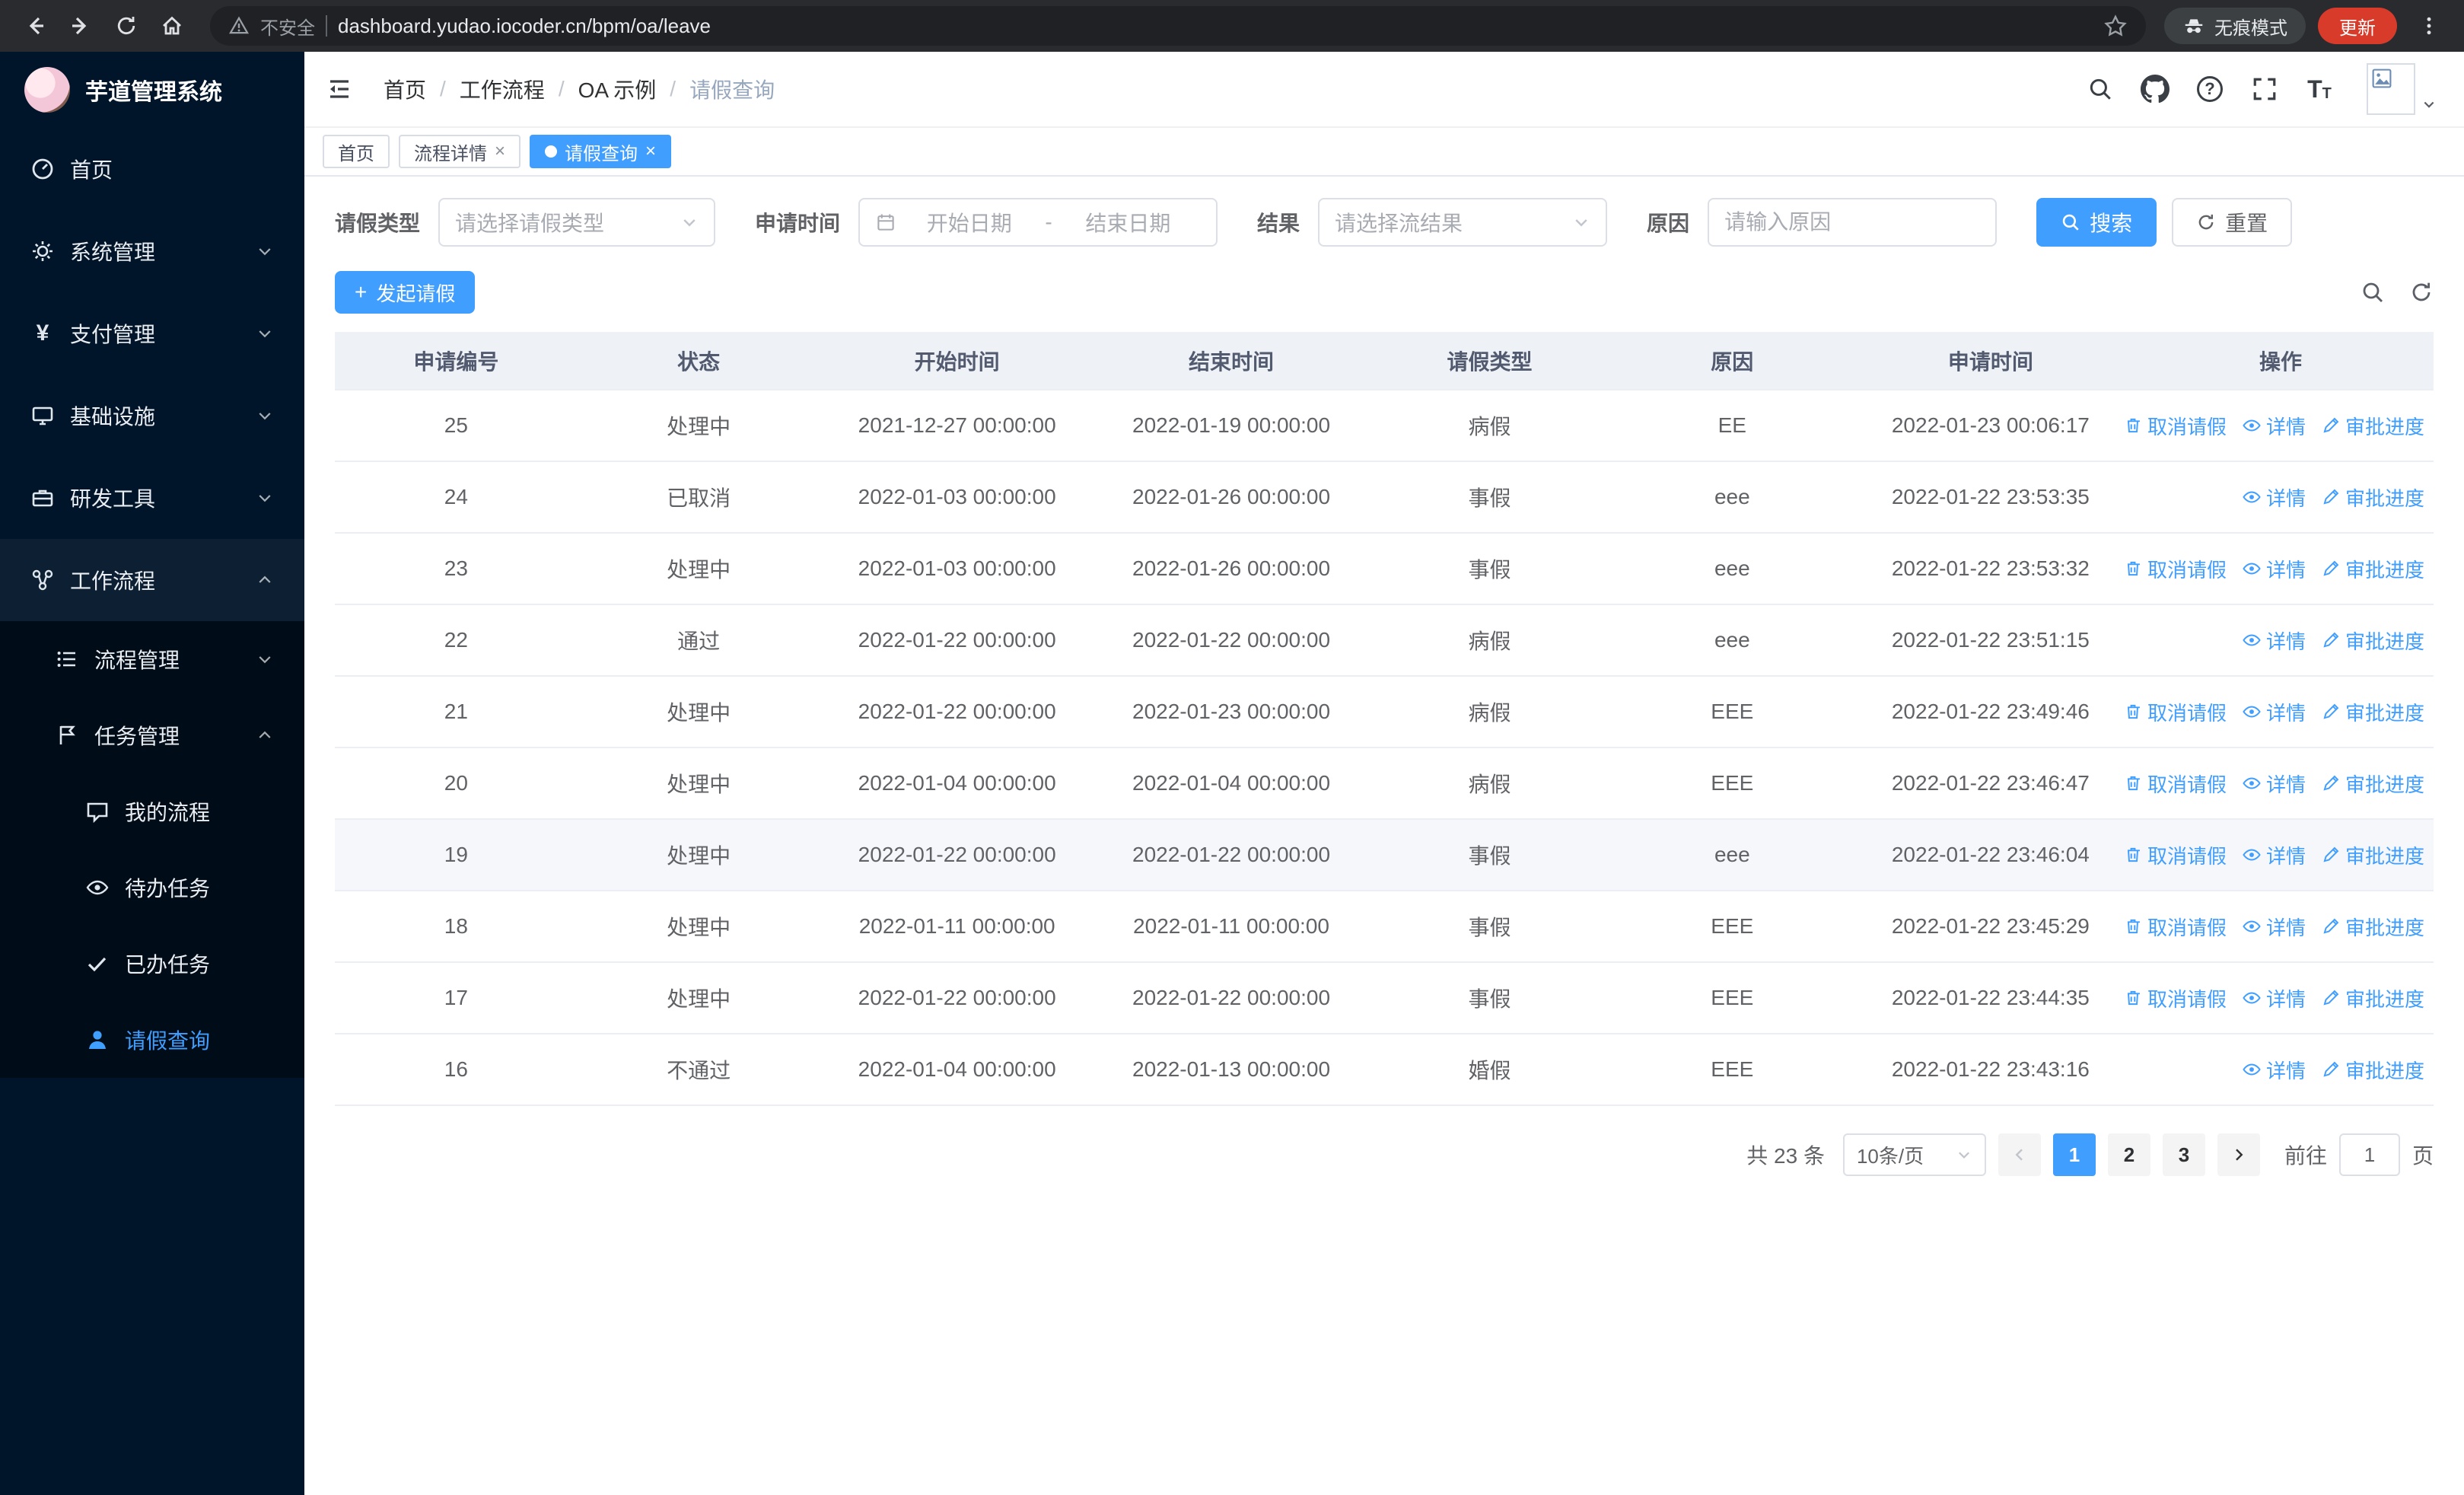  I want to click on sidebar-item-payment: ¥ 支付管理, so click(152, 333).